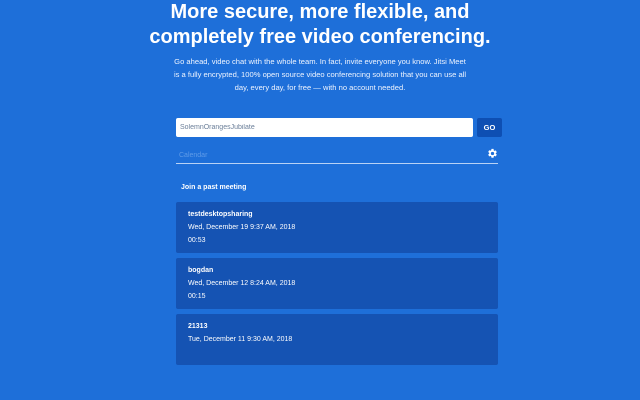 The image size is (640, 400). What do you see at coordinates (489, 127) in the screenshot?
I see `go-button: GO` at bounding box center [489, 127].